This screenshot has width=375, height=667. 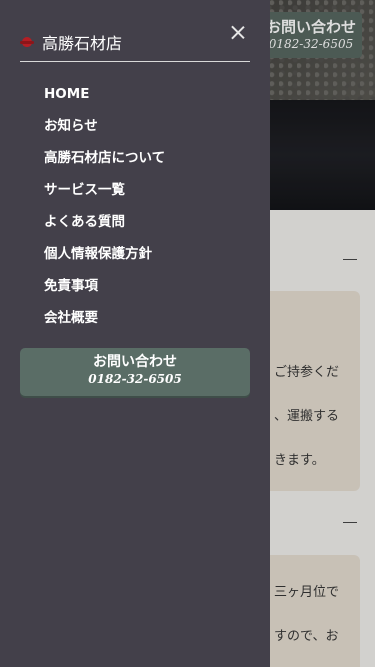 I want to click on brand: 高勝石材店, so click(x=71, y=42).